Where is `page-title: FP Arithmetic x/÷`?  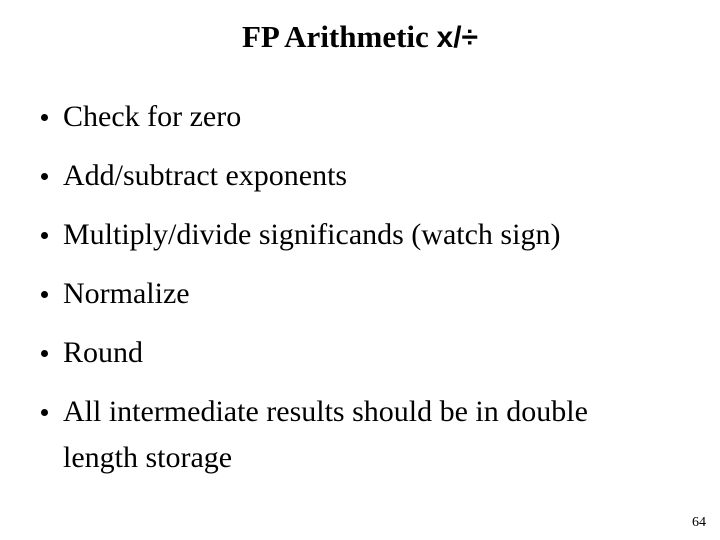 page-title: FP Arithmetic x/÷ is located at coordinates (360, 37).